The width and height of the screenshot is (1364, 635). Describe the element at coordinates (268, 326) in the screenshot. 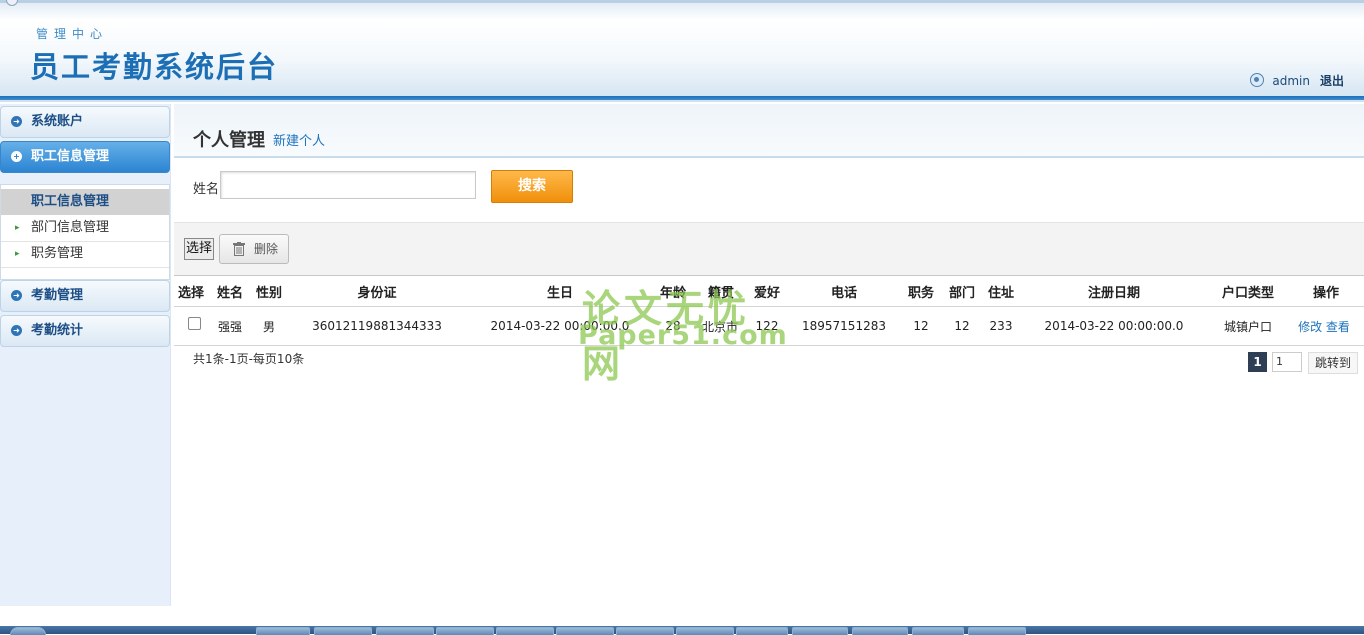

I see `cell-gender: 男` at that location.